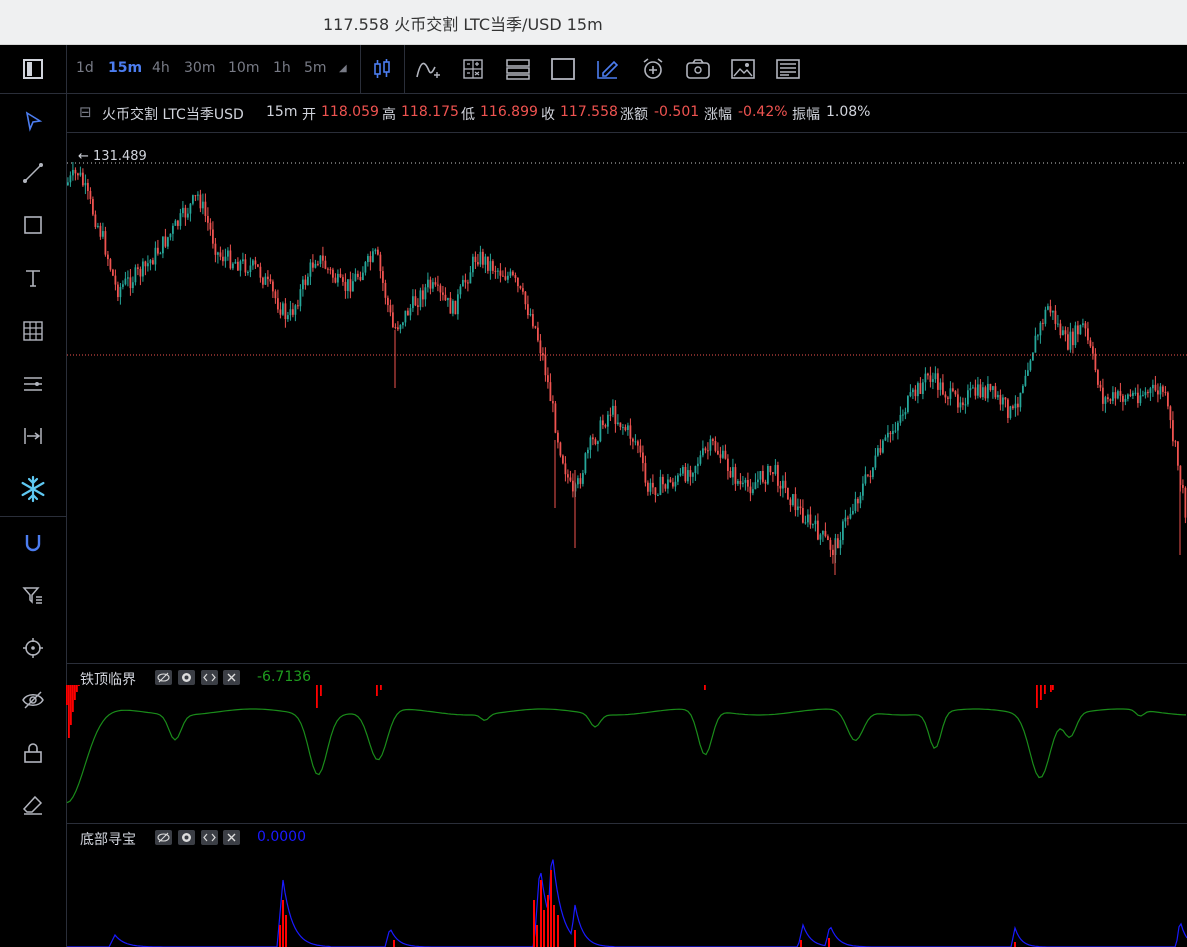 Image resolution: width=1187 pixels, height=947 pixels. What do you see at coordinates (186, 677) in the screenshot?
I see `indicator-1-settings-icon` at bounding box center [186, 677].